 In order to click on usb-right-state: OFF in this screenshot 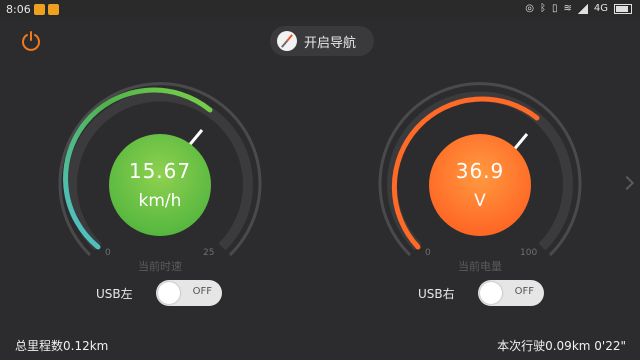, I will do `click(524, 291)`.